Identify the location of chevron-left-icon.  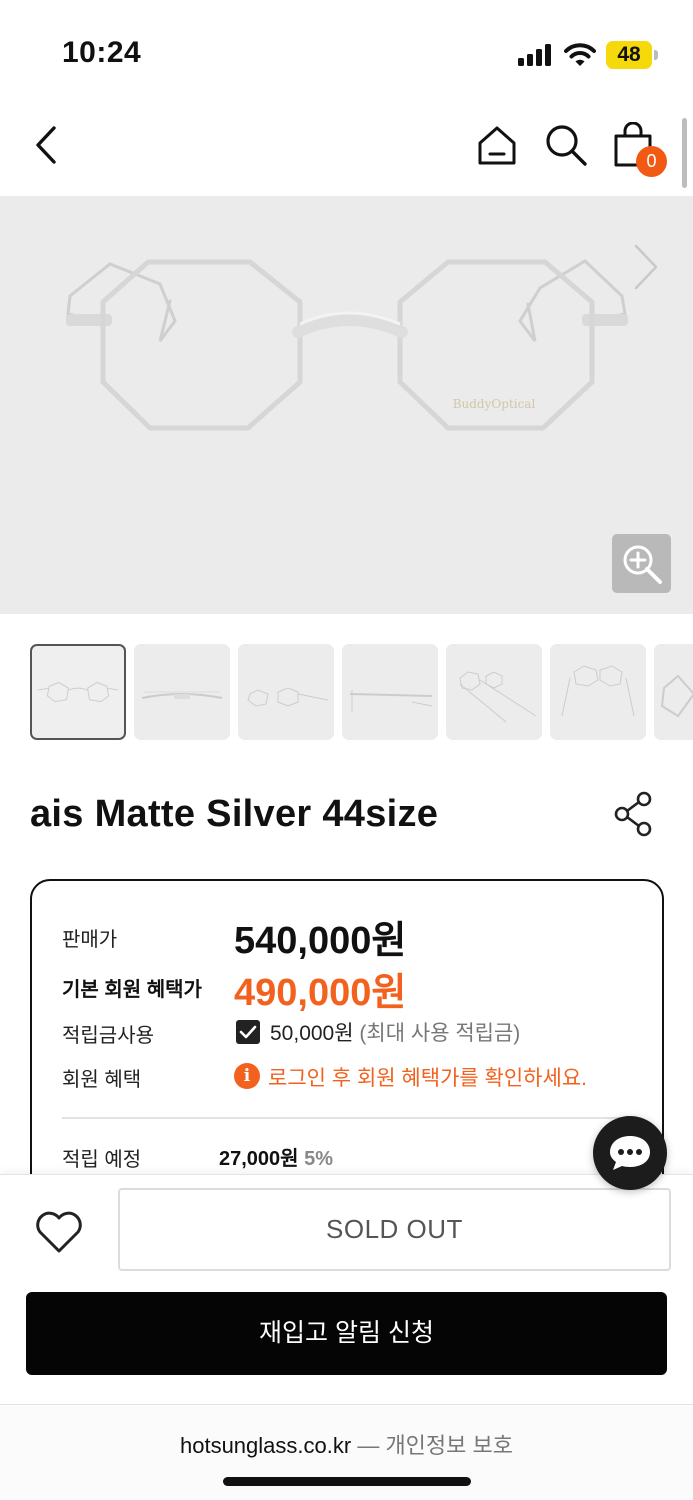
(46, 145).